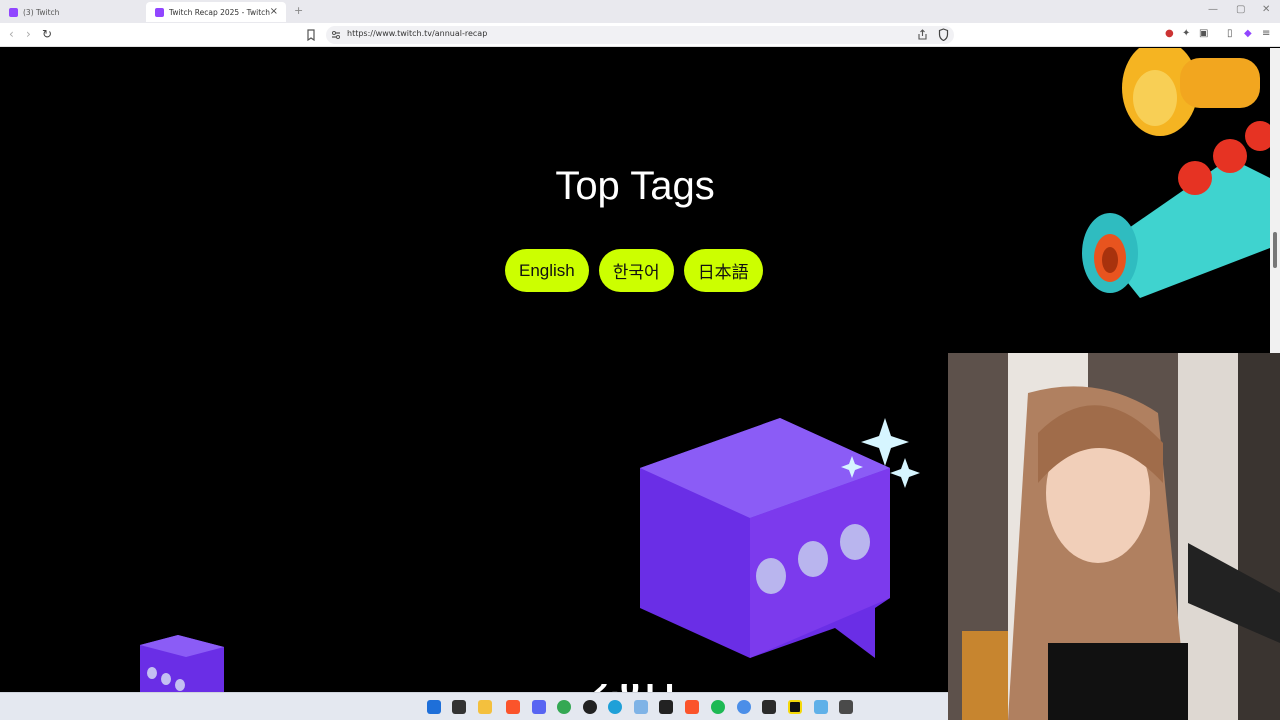 The height and width of the screenshot is (720, 1280). Describe the element at coordinates (590, 707) in the screenshot. I see `obs-icon` at that location.